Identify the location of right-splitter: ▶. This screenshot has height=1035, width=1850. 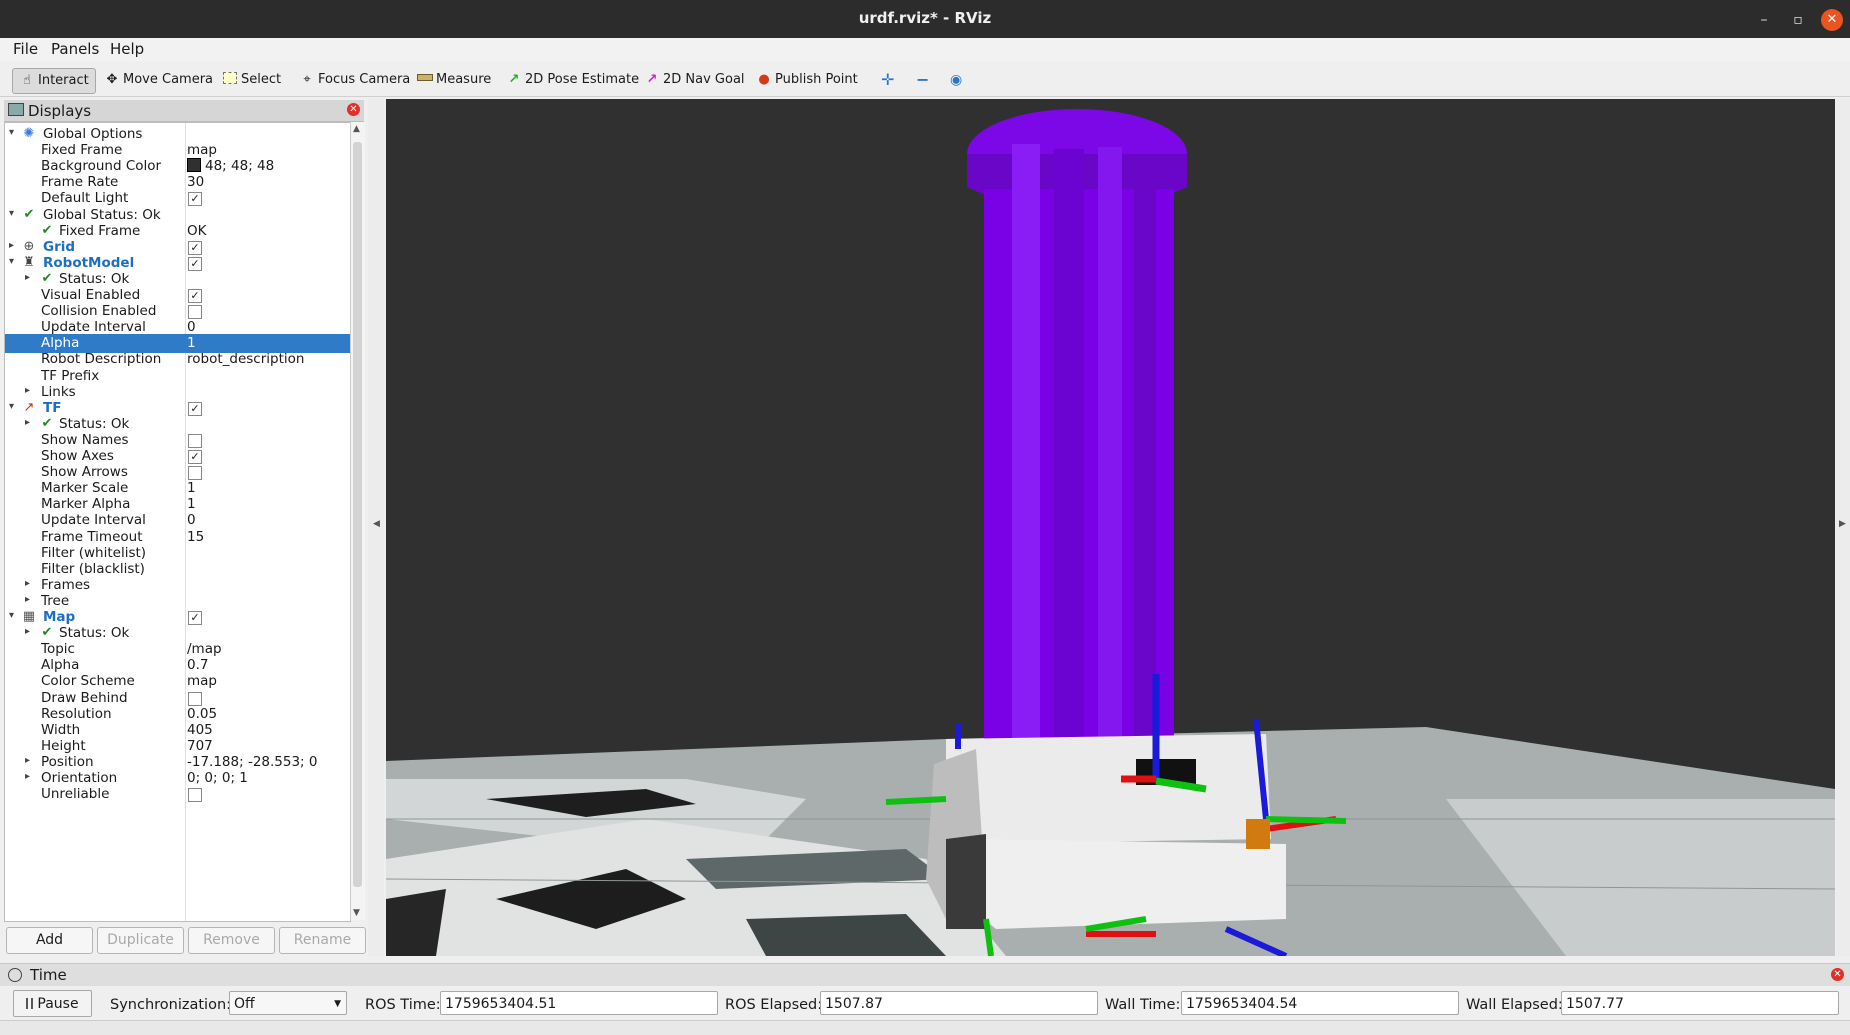
(1843, 527).